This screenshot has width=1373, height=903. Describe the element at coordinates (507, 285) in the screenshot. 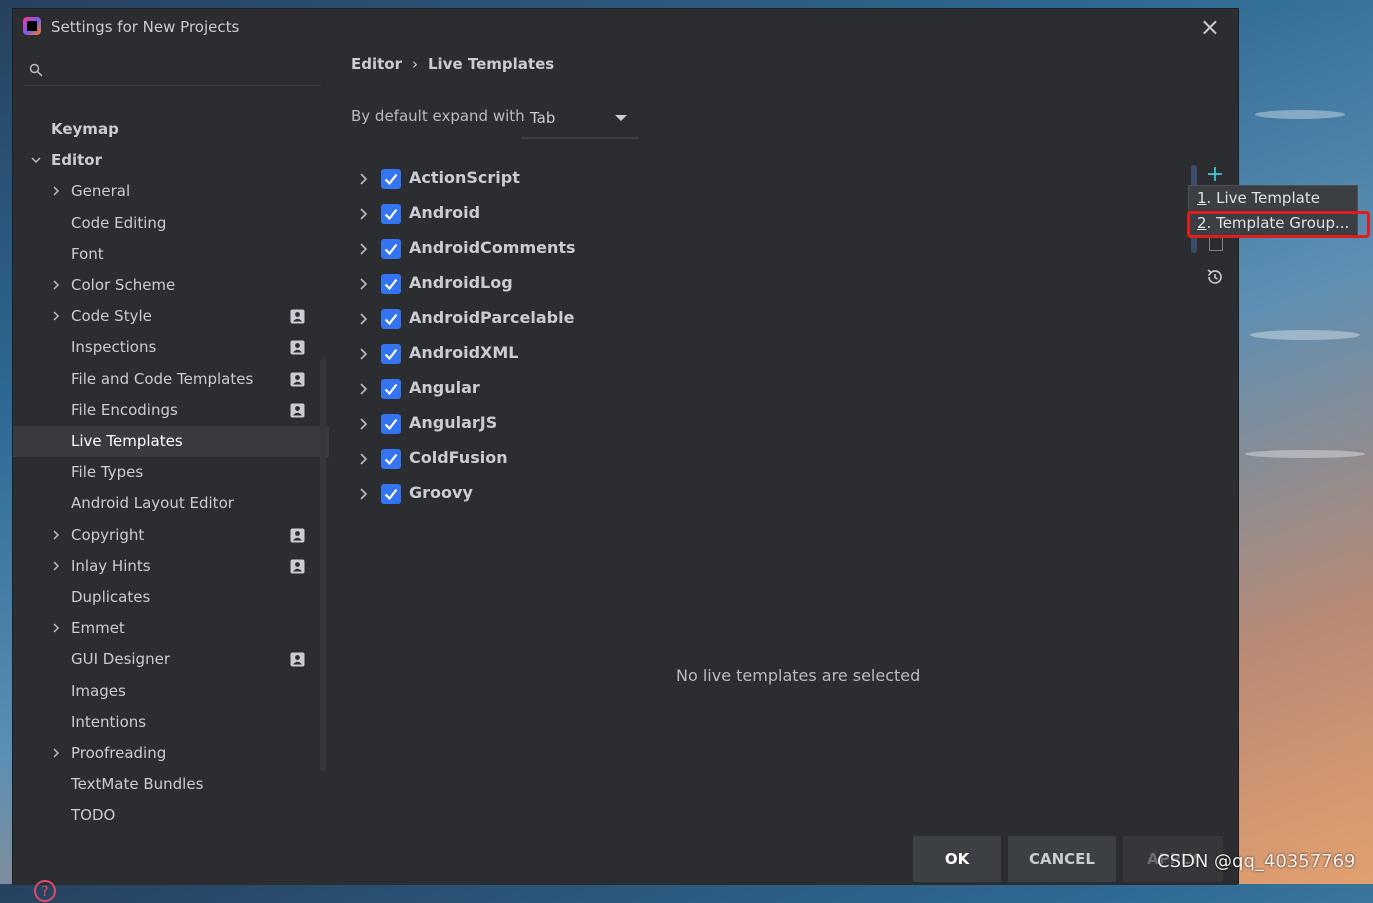

I see `template-group-row: AndroidLog` at that location.